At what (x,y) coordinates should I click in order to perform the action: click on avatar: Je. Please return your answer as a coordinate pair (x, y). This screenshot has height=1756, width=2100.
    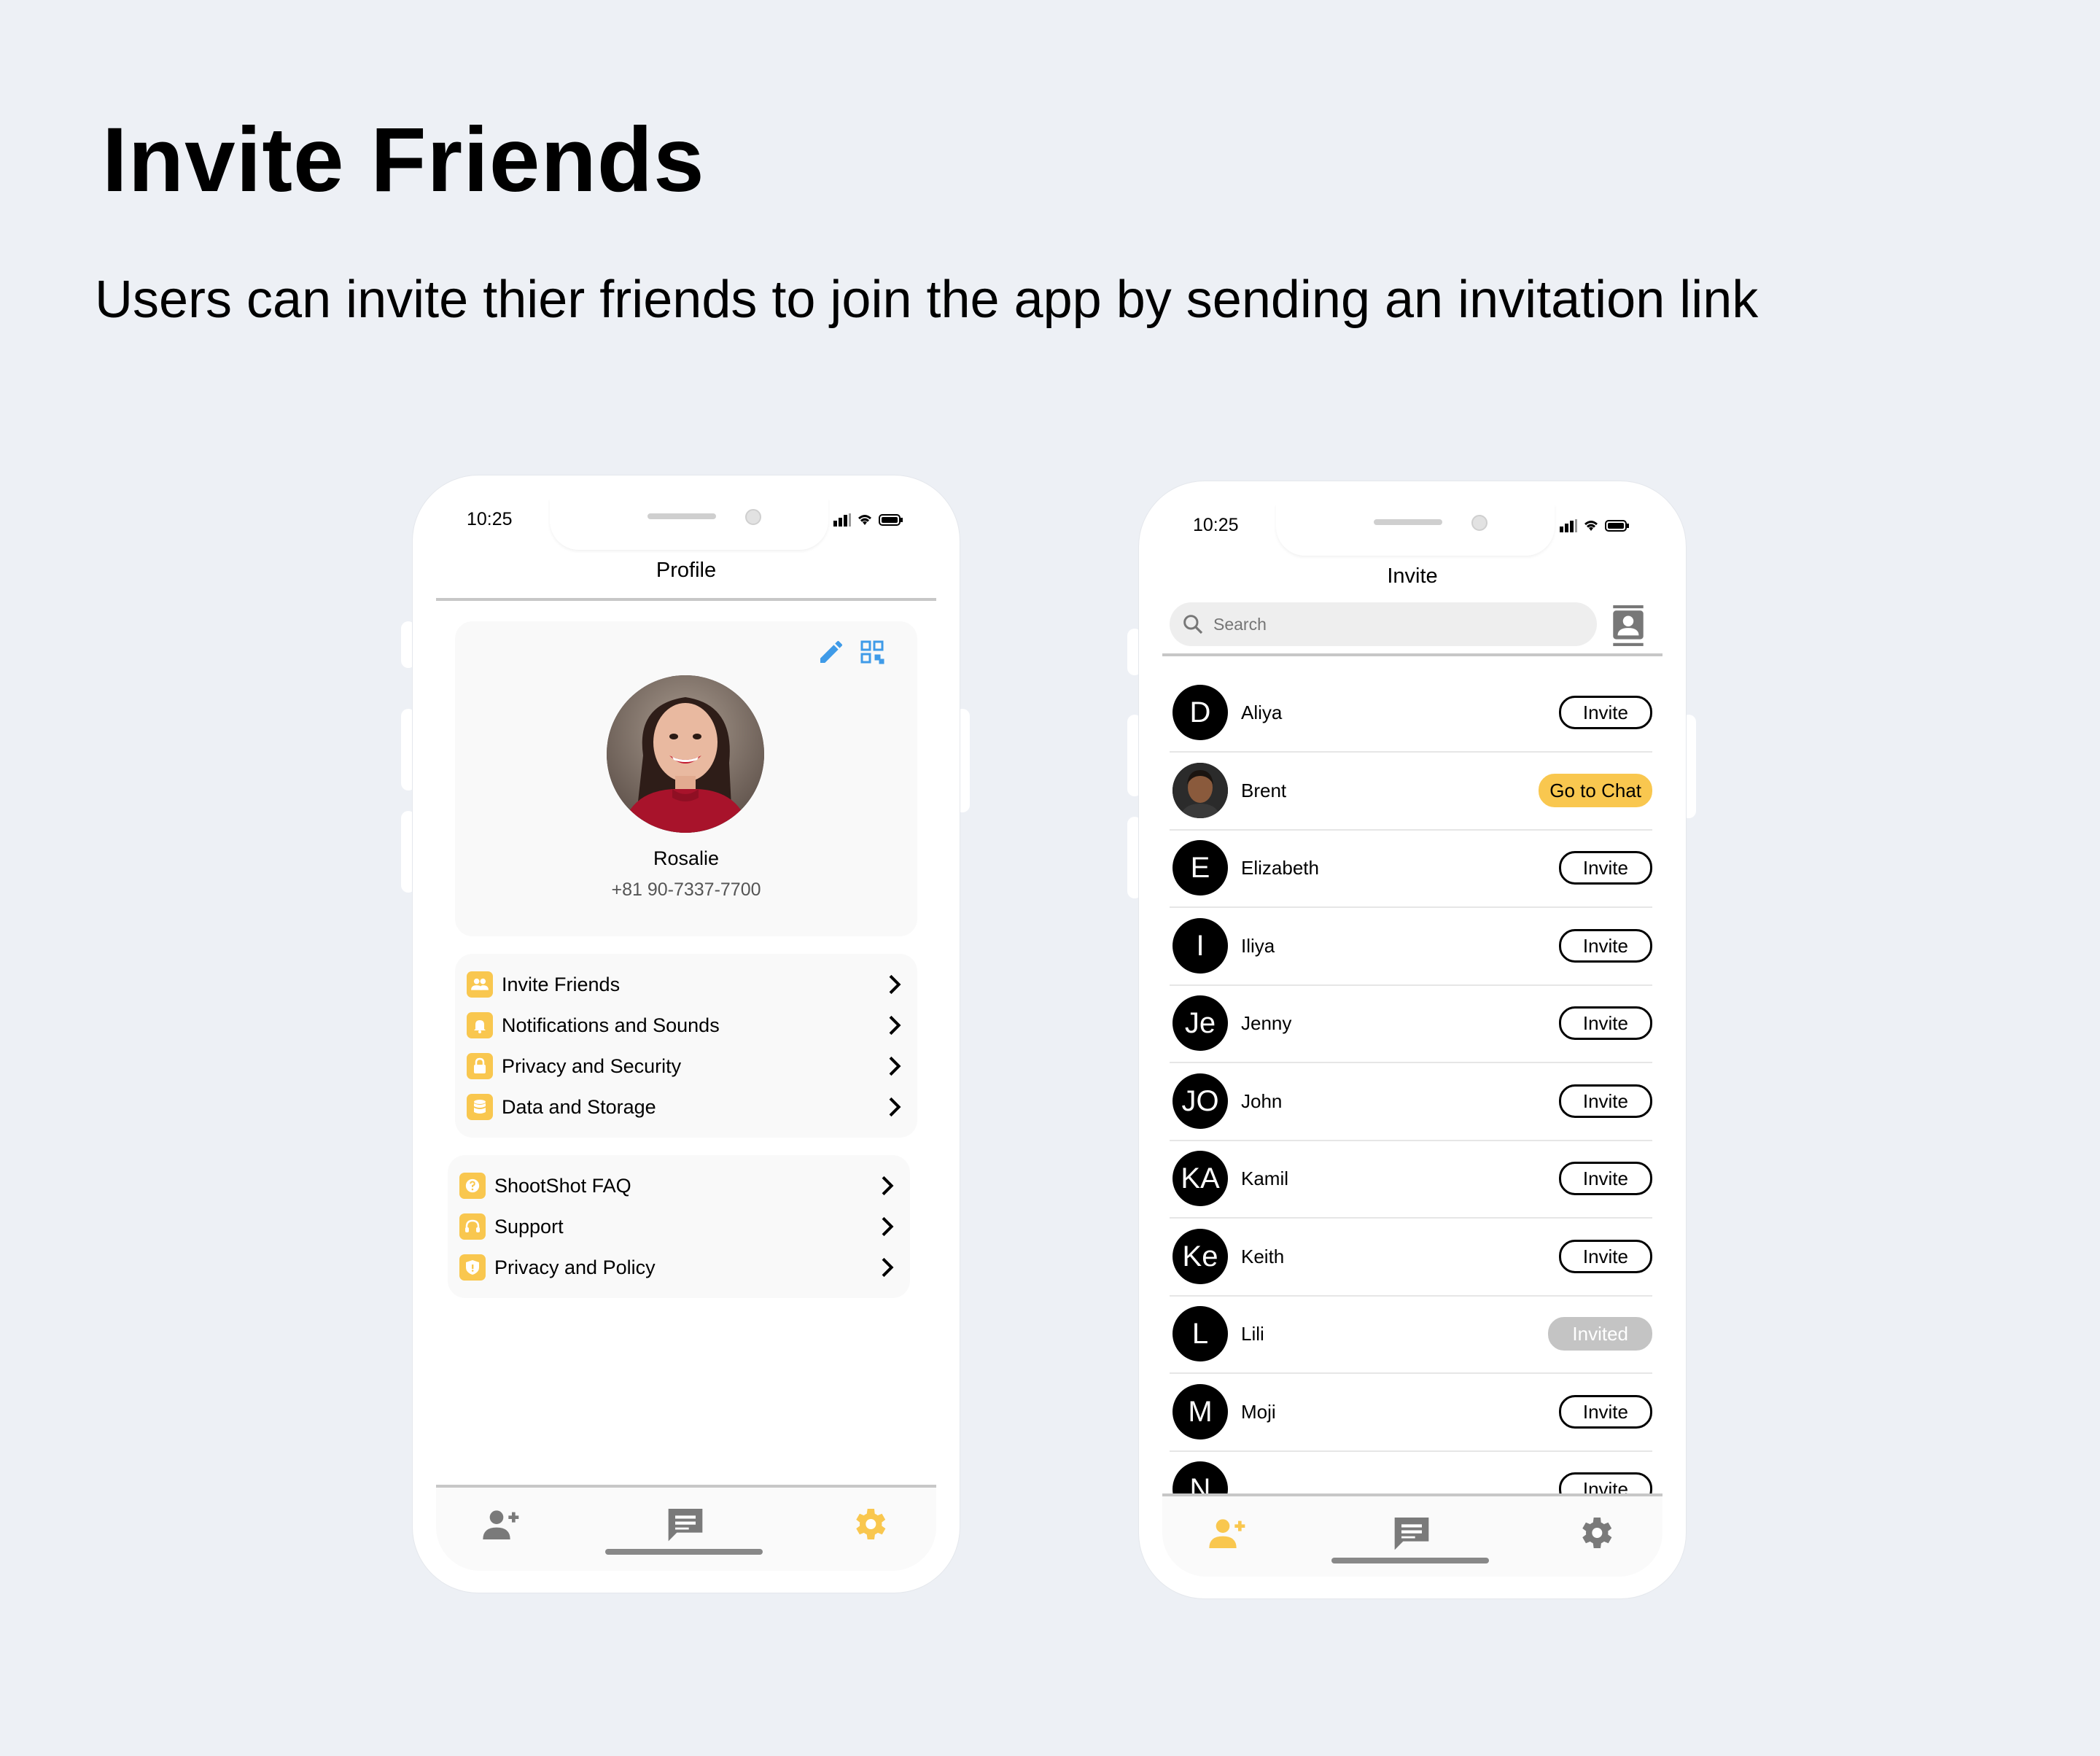
    Looking at the image, I should click on (1200, 1023).